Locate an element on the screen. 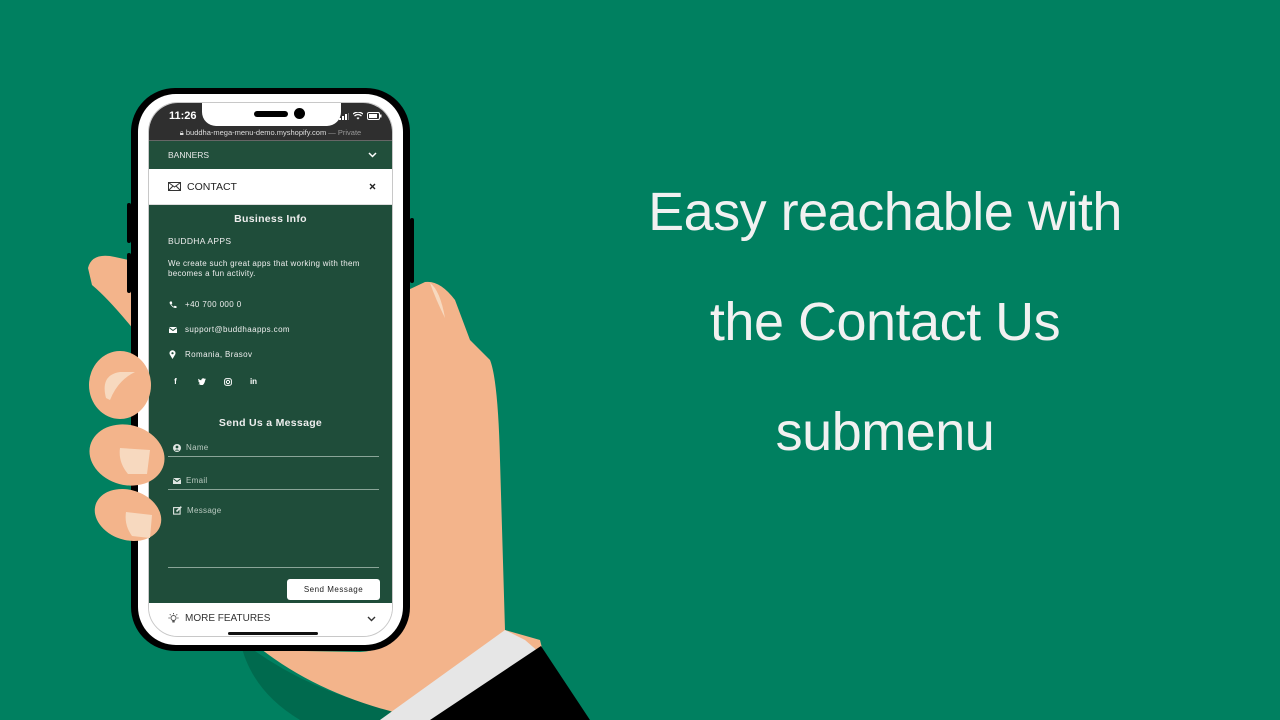  message-placeholder: Message is located at coordinates (204, 510).